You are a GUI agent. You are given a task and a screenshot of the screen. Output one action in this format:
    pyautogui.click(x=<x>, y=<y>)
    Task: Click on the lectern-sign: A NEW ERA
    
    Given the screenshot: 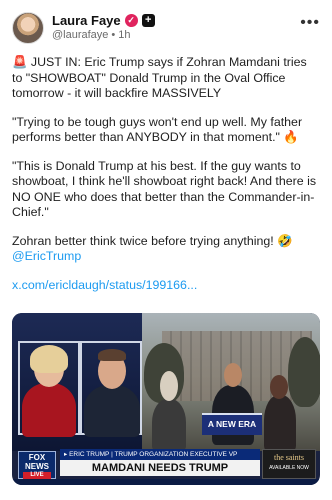 What is the action you would take?
    pyautogui.click(x=232, y=424)
    